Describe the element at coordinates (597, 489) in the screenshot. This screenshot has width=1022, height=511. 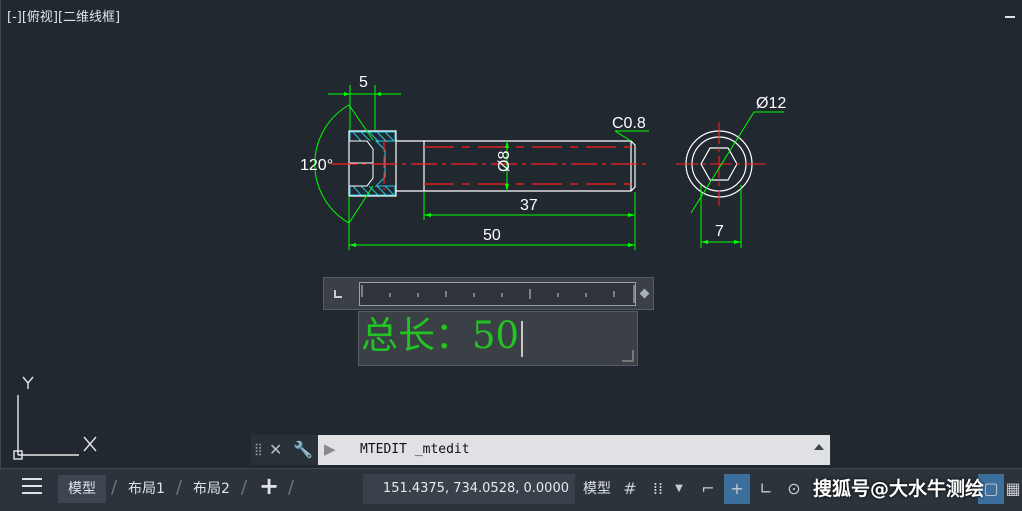
I see `model-space-button: 模型` at that location.